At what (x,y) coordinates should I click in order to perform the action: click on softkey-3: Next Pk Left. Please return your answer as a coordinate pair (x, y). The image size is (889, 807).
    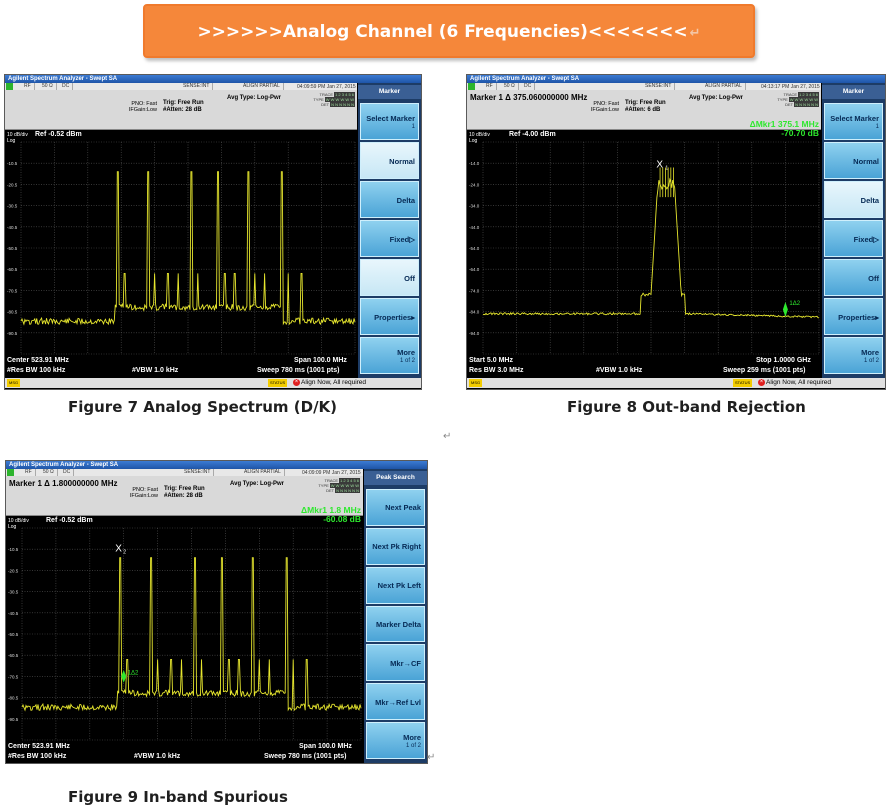
    Looking at the image, I should click on (395, 585).